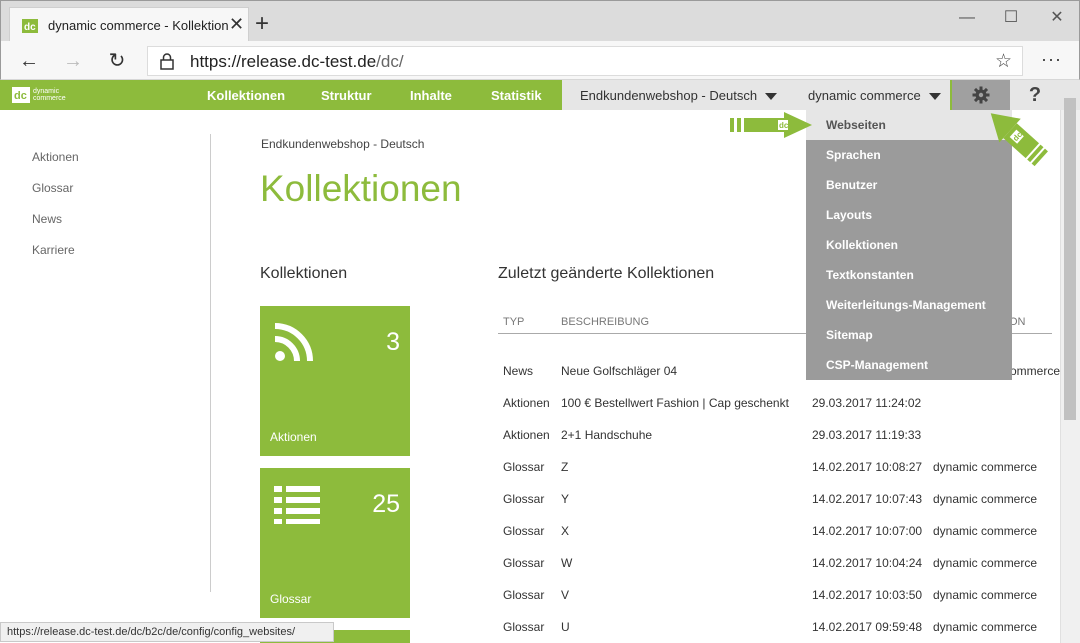 The height and width of the screenshot is (643, 1080). I want to click on menu-item-sprachen: Sprachen, so click(909, 155).